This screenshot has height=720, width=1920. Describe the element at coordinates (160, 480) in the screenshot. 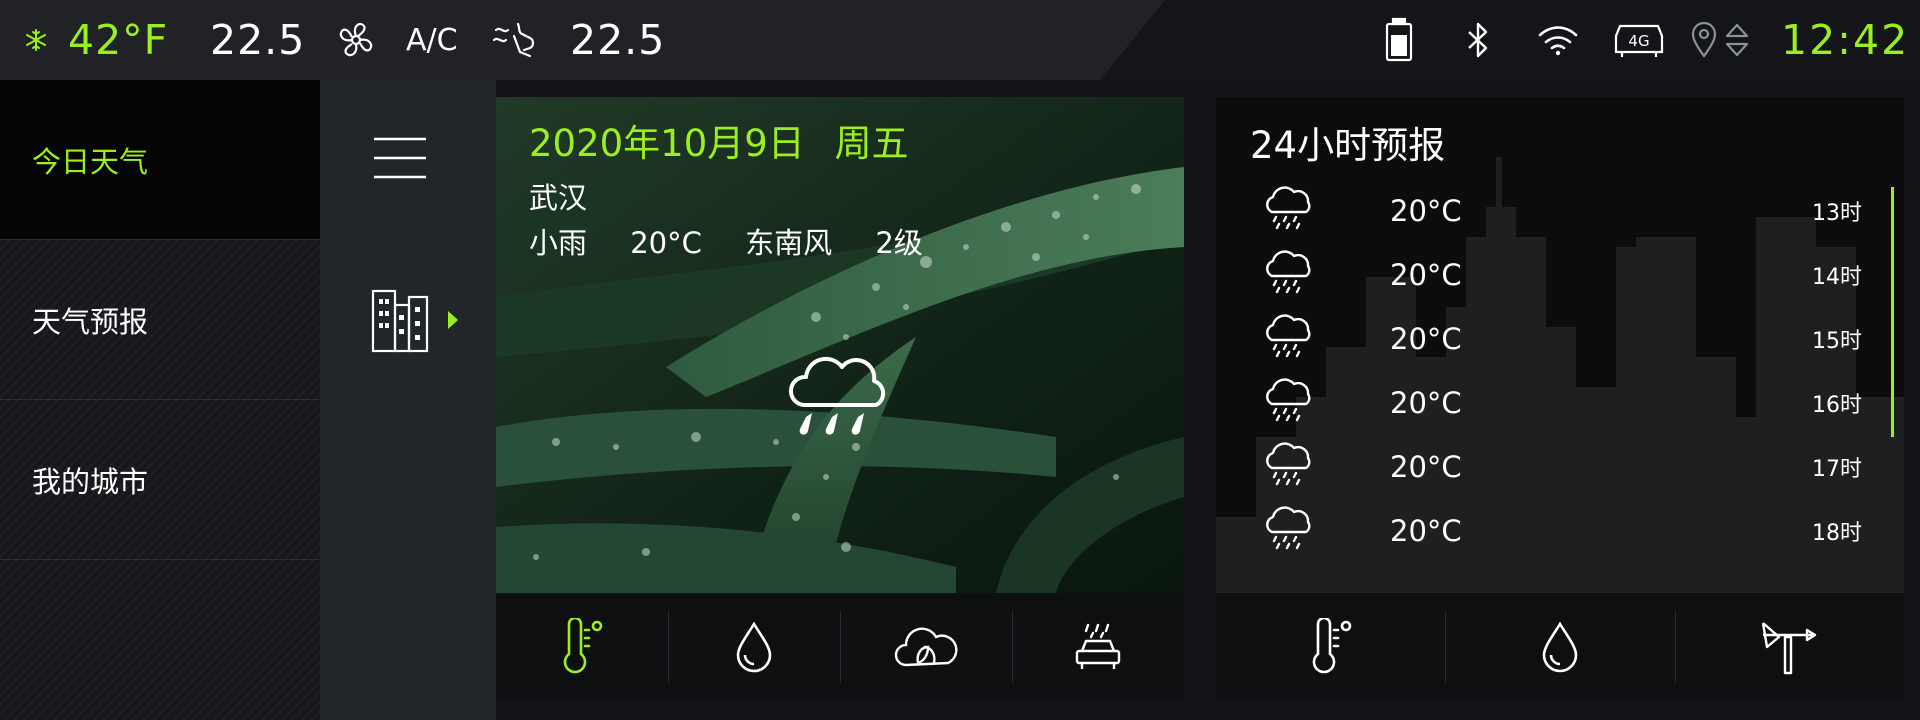

I see `menu-item-my-cities: 我的城市` at that location.